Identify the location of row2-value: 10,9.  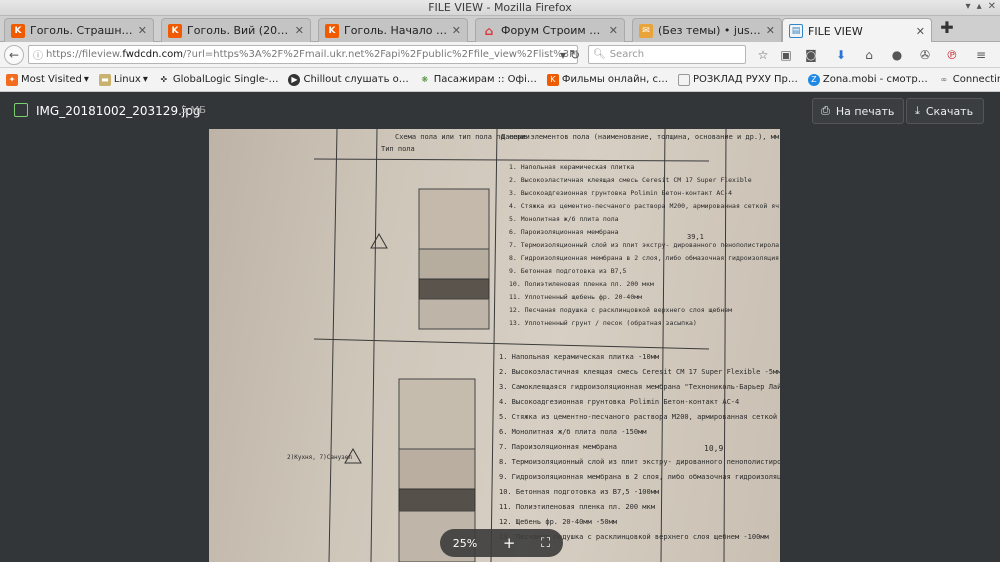
(713, 448).